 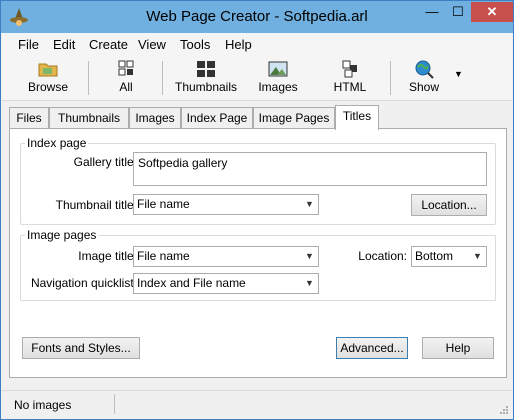 What do you see at coordinates (64, 44) in the screenshot?
I see `menu-edit: Edit` at bounding box center [64, 44].